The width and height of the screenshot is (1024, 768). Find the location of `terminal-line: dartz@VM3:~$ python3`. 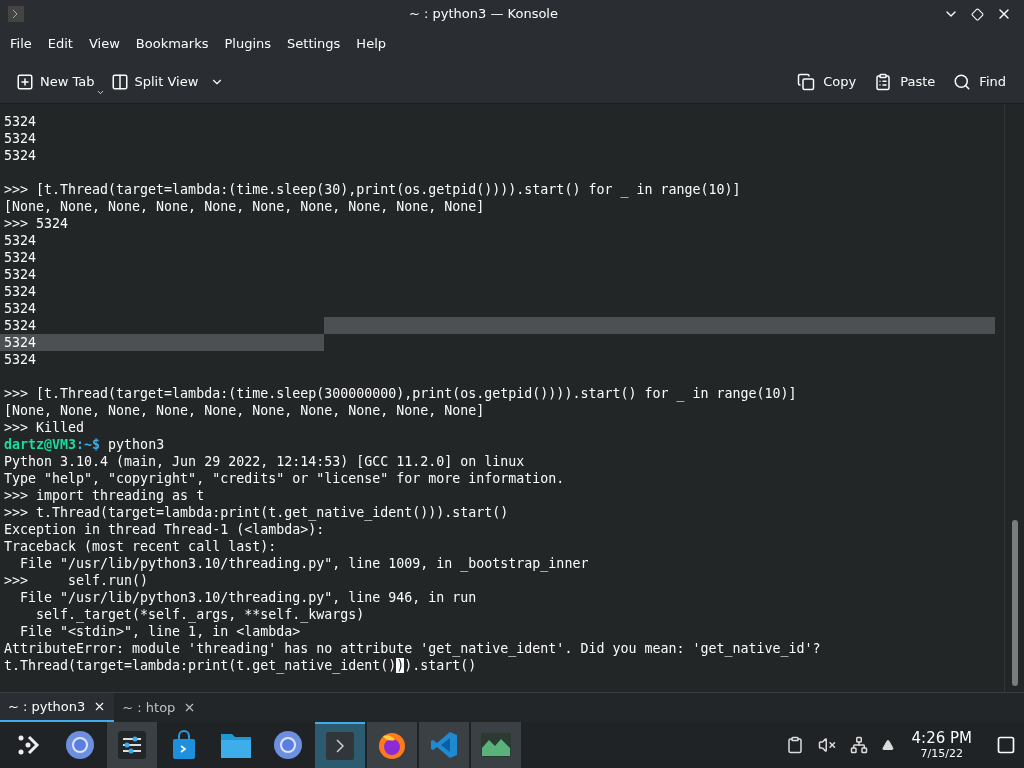

terminal-line: dartz@VM3:~$ python3 is located at coordinates (84, 444).